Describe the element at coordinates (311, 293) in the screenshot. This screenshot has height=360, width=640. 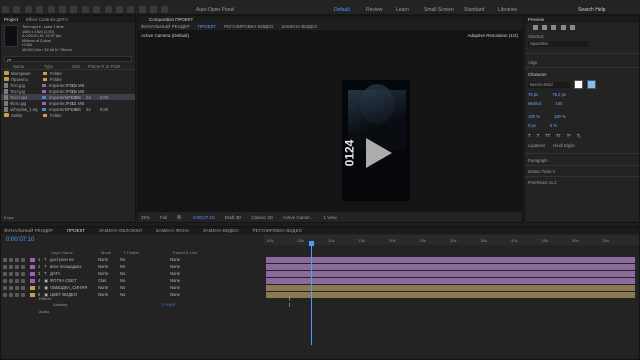
I see `playhead` at that location.